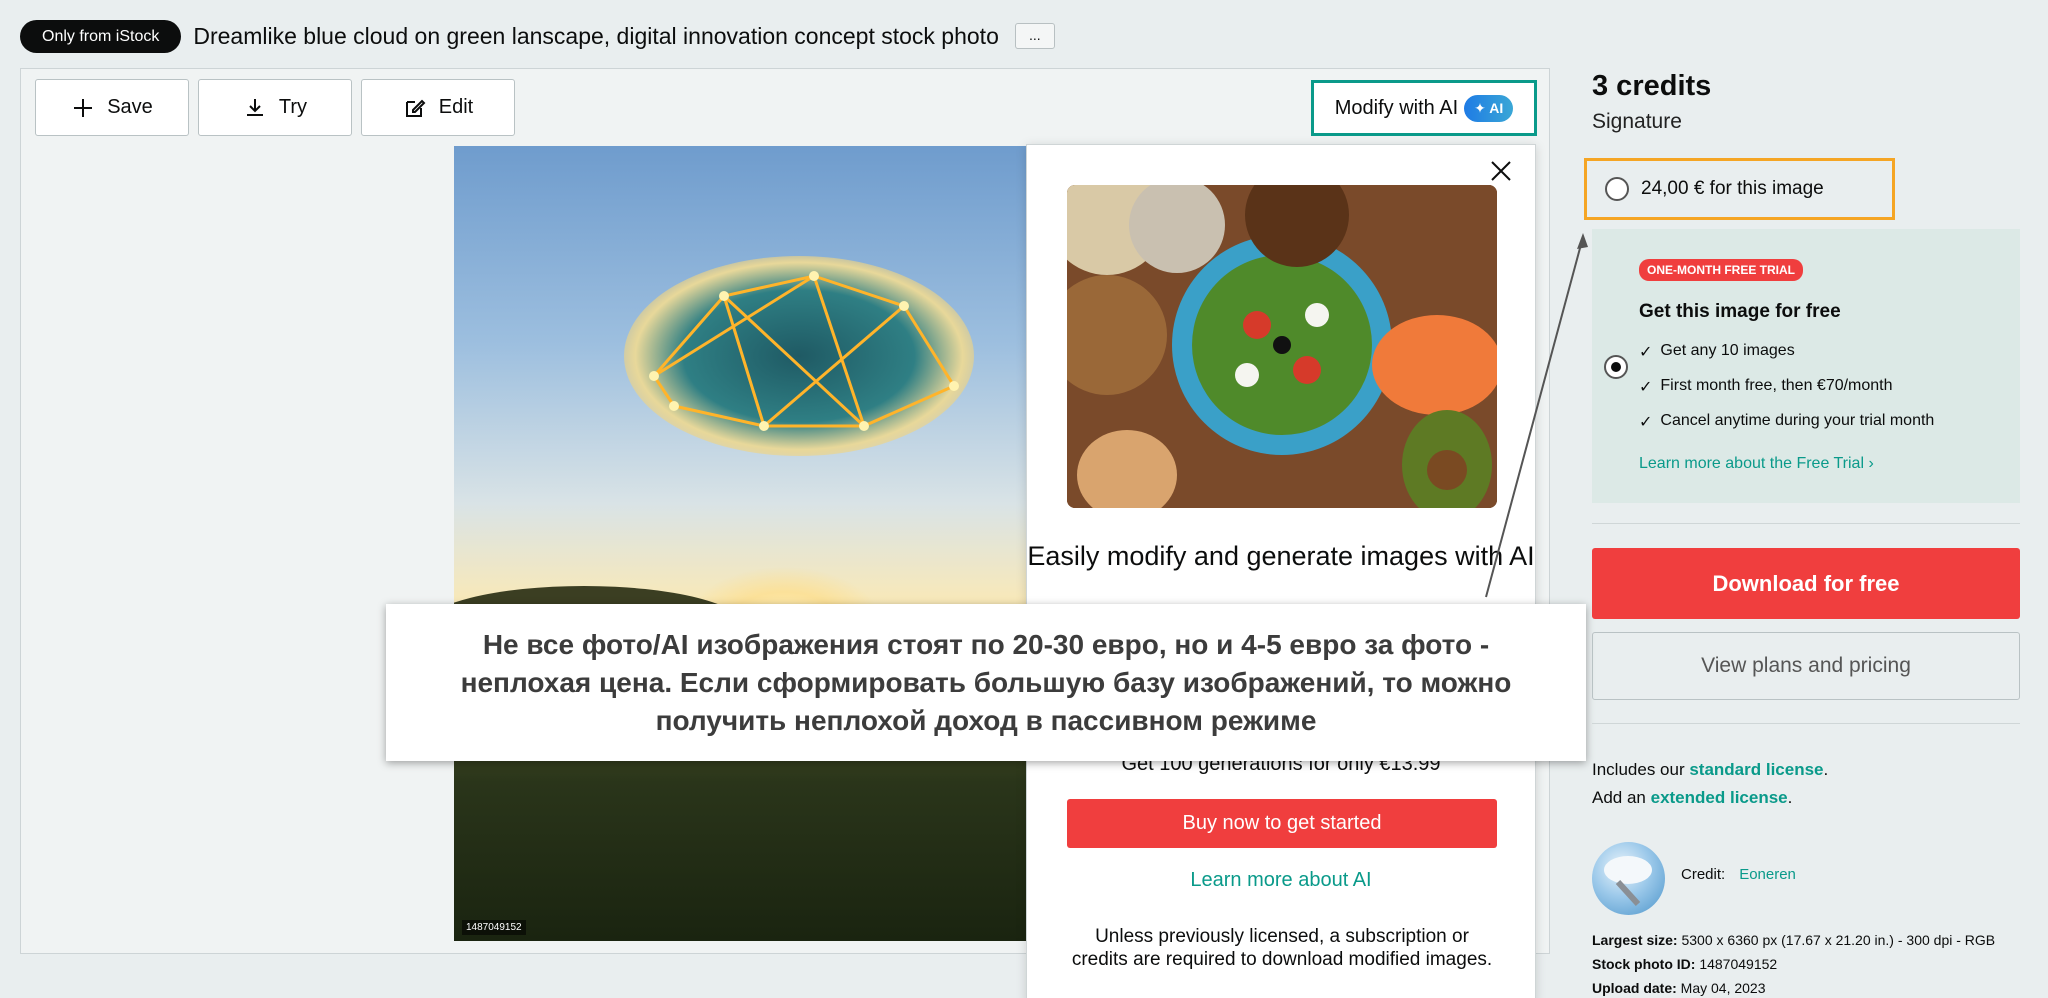  Describe the element at coordinates (1740, 311) in the screenshot. I see `trial-heading: Get this image for free` at that location.